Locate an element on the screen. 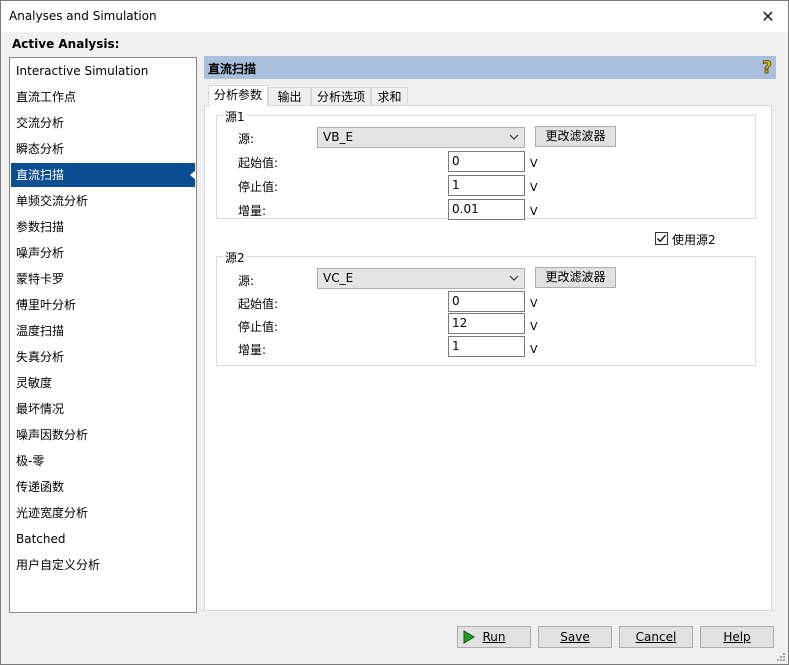 The image size is (789, 665). source1-source-select: VB_E is located at coordinates (421, 137).